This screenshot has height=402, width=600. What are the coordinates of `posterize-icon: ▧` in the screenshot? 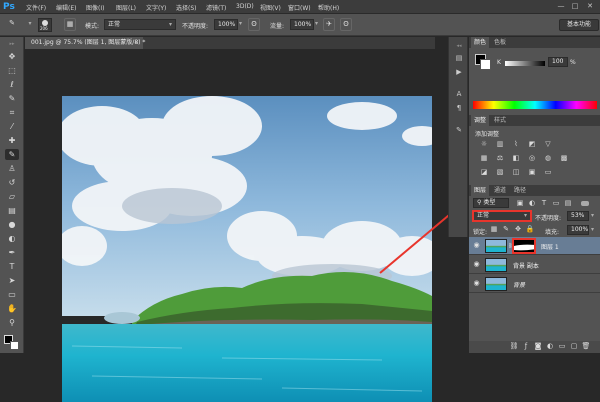 It's located at (500, 172).